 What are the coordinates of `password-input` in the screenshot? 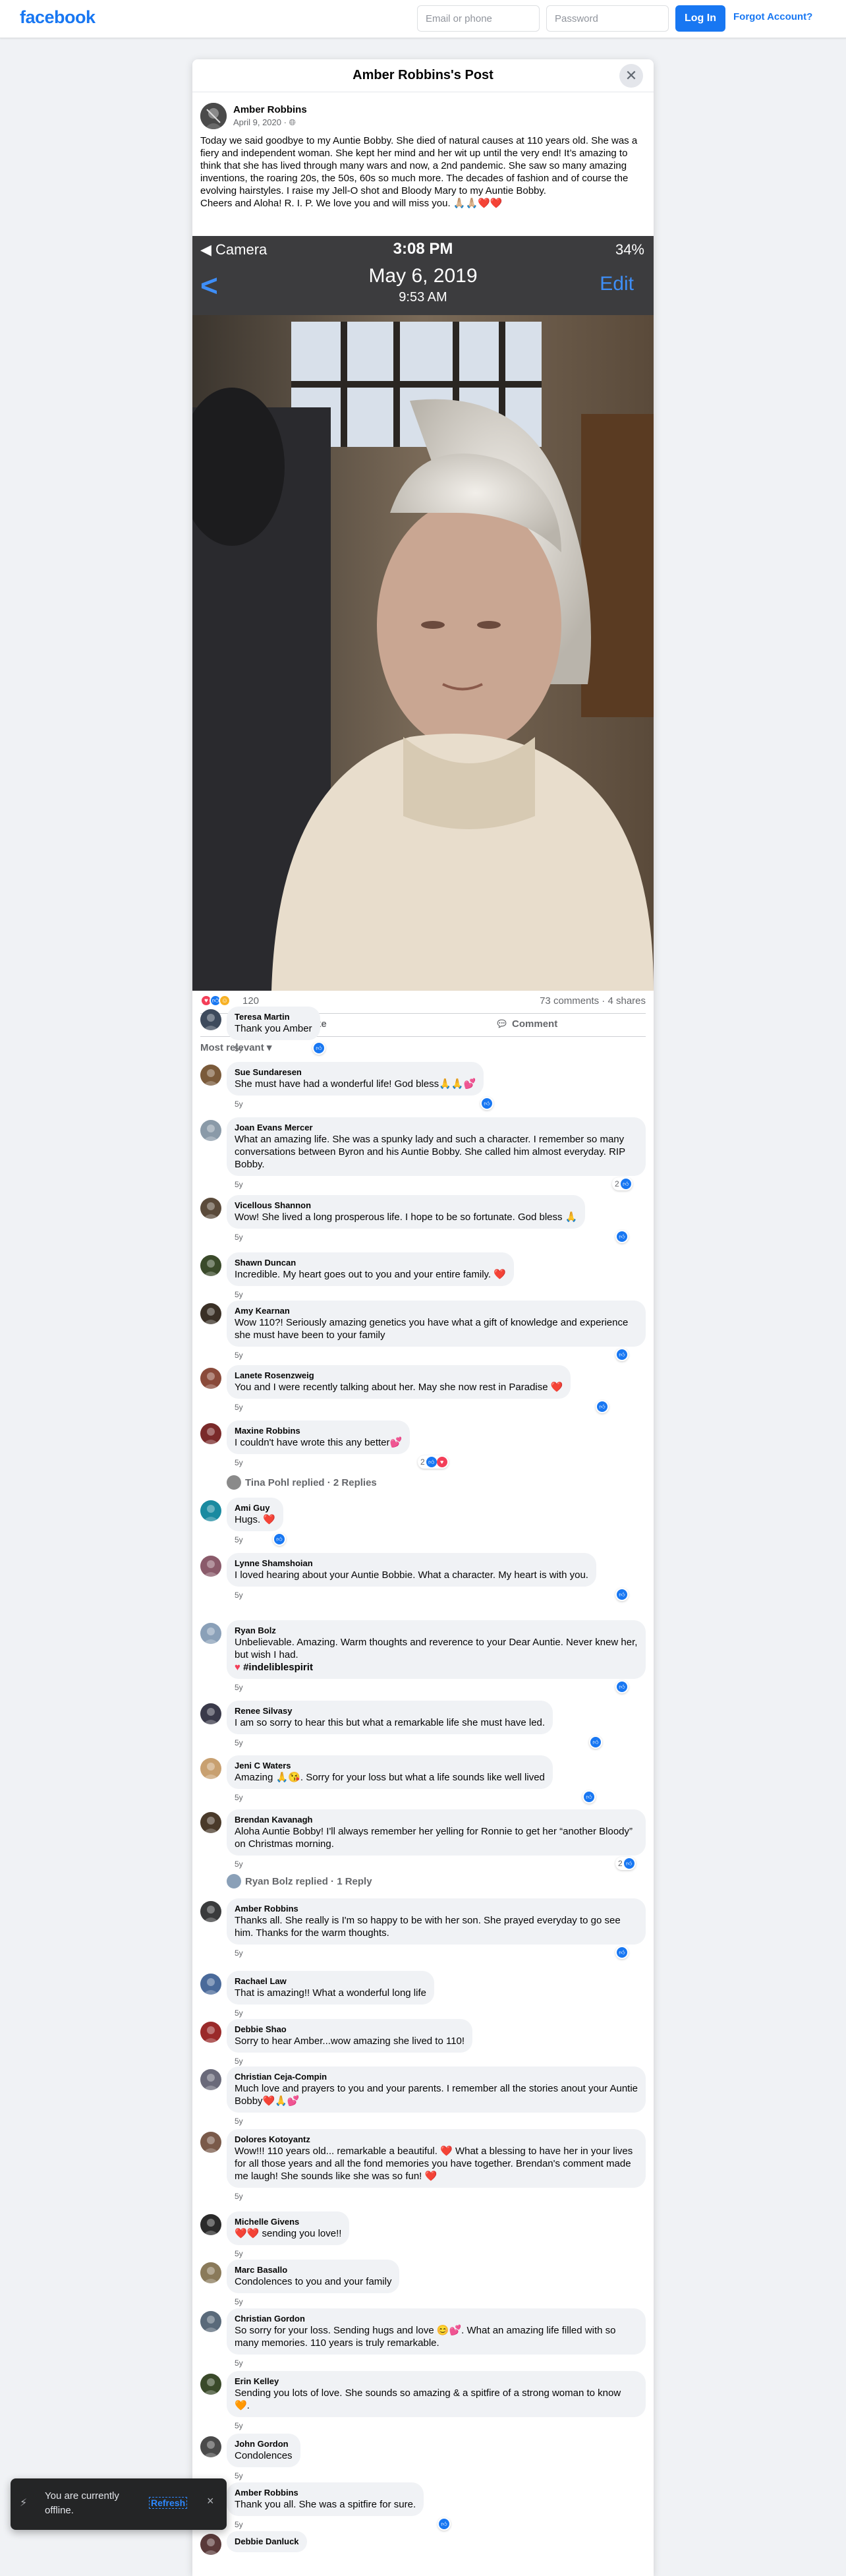 It's located at (607, 18).